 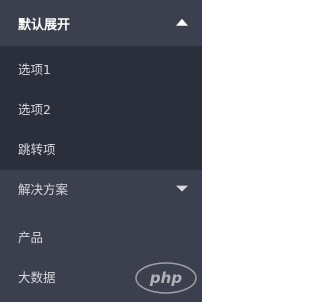 I want to click on php-logo-icon: php, so click(x=166, y=278).